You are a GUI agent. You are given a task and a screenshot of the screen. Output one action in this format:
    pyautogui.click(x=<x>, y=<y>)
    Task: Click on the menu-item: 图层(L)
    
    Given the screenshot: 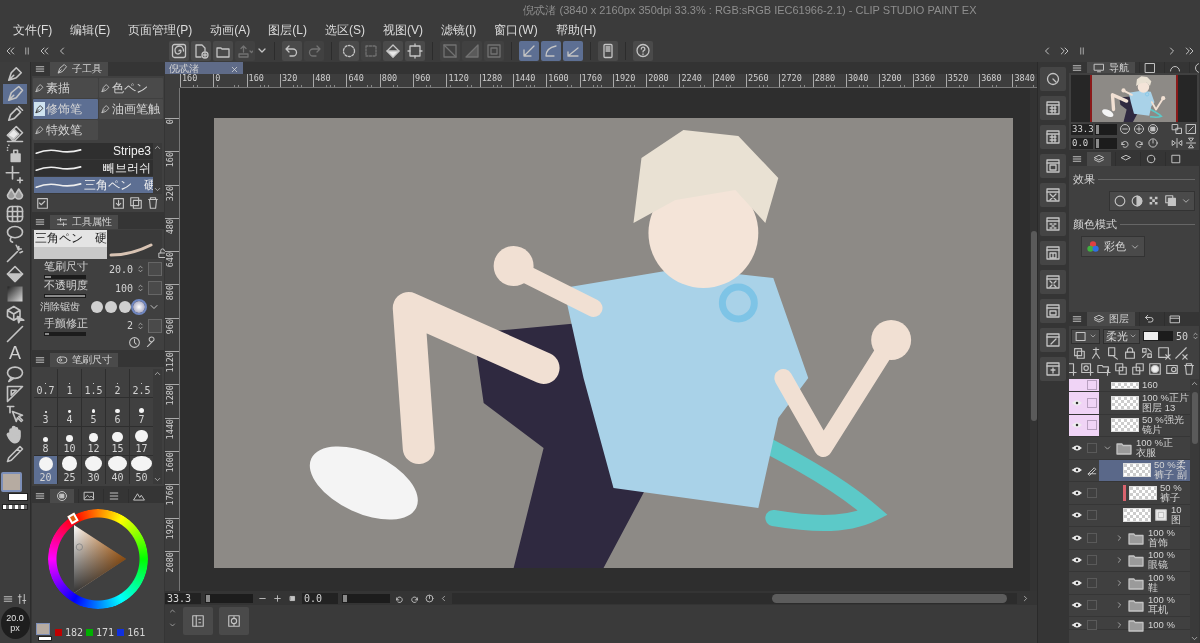 What is the action you would take?
    pyautogui.click(x=287, y=30)
    